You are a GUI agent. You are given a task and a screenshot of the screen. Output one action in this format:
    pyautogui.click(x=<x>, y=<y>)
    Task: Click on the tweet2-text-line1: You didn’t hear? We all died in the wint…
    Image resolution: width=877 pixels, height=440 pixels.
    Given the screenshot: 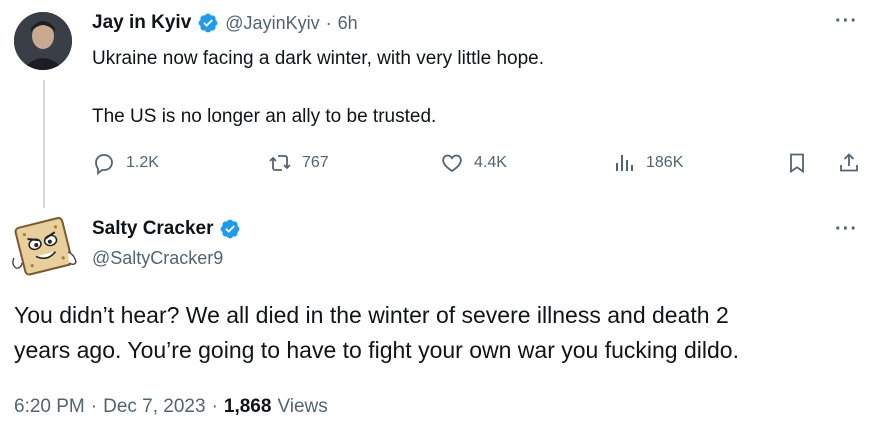 What is the action you would take?
    pyautogui.click(x=371, y=315)
    